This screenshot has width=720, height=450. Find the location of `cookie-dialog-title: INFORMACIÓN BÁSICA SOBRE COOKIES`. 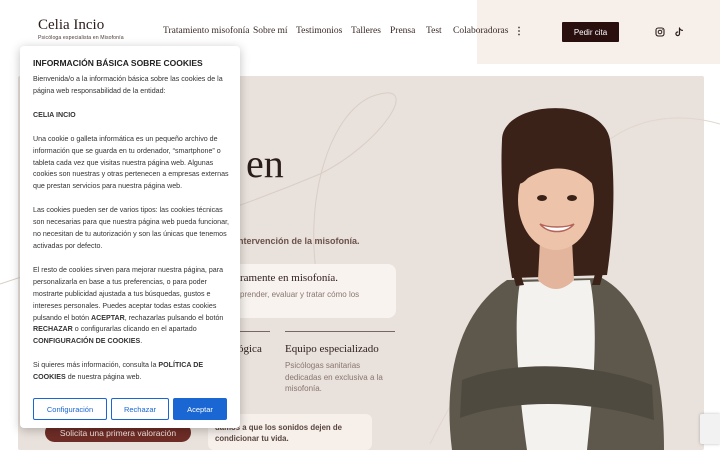

cookie-dialog-title: INFORMACIÓN BÁSICA SOBRE COOKIES is located at coordinates (118, 63).